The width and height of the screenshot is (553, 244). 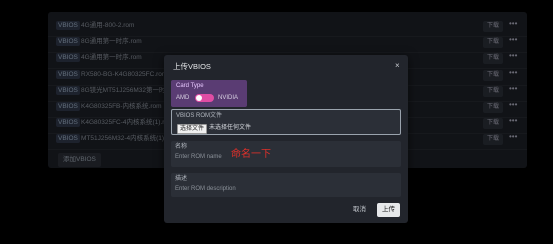 What do you see at coordinates (204, 98) in the screenshot?
I see `card-type-toggle` at bounding box center [204, 98].